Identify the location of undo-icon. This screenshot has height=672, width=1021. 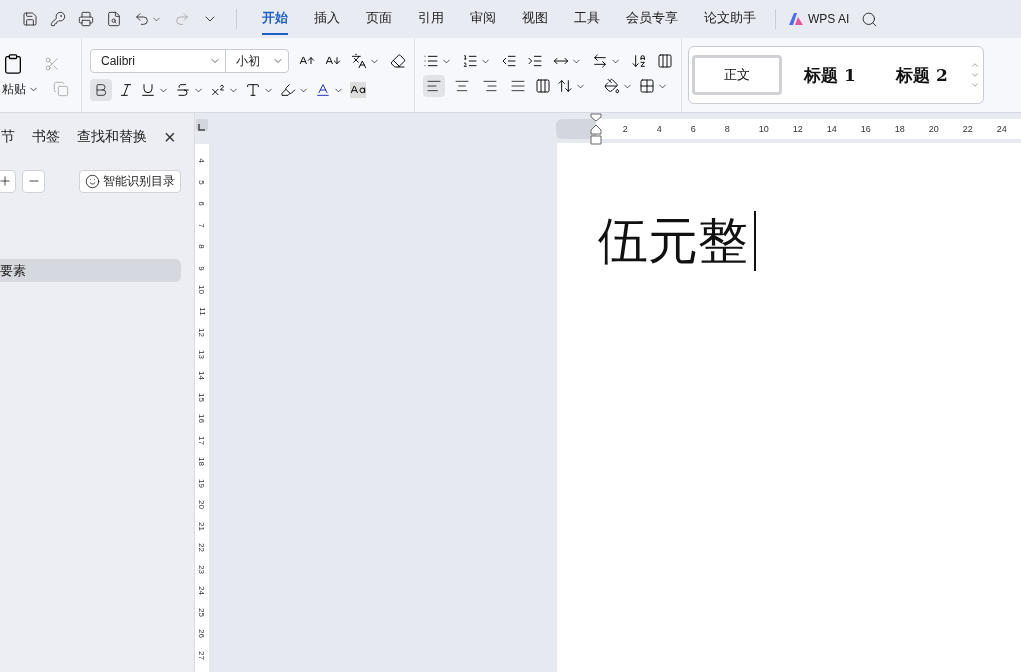
(142, 19).